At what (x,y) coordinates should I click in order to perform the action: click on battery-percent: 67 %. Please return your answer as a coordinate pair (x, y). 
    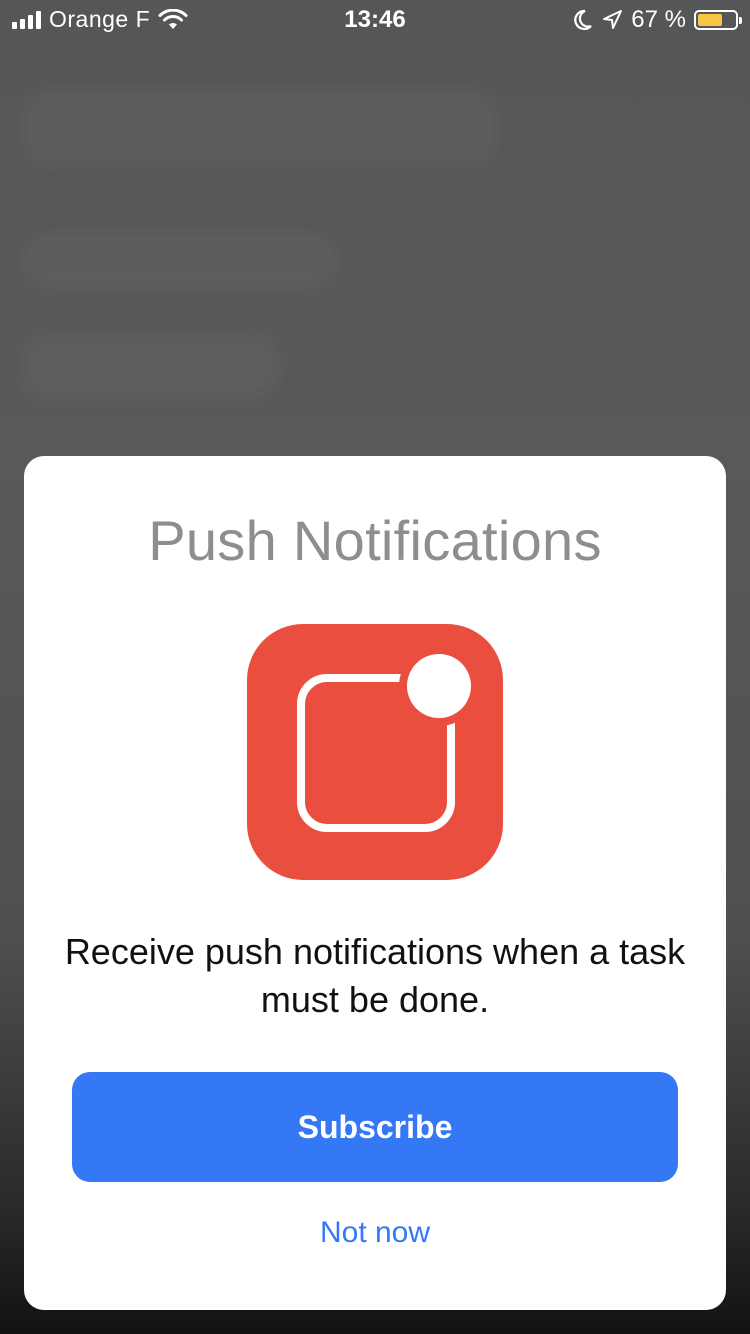
    Looking at the image, I should click on (658, 19).